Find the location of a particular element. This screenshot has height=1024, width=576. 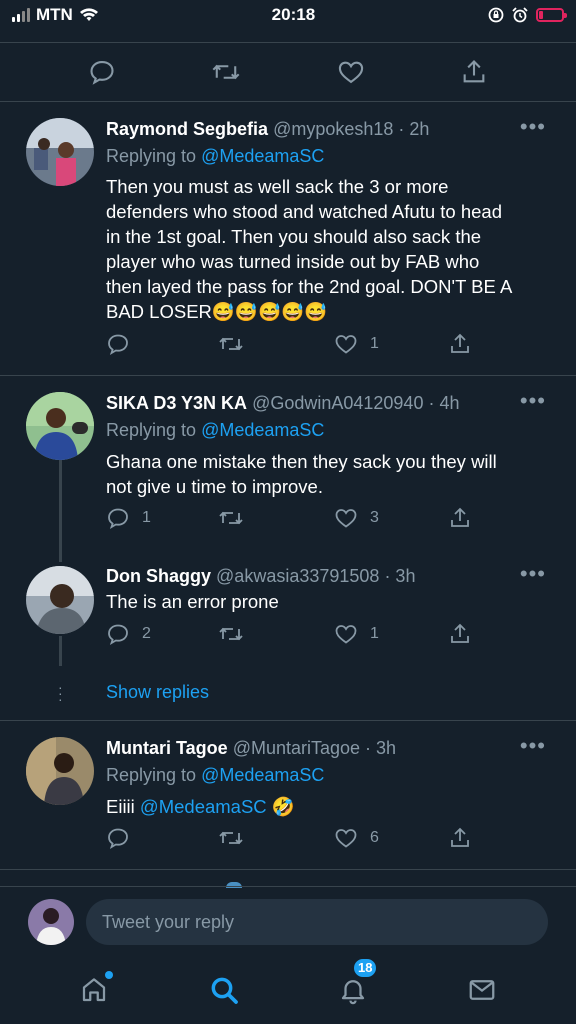

tab-home is located at coordinates (96, 990).